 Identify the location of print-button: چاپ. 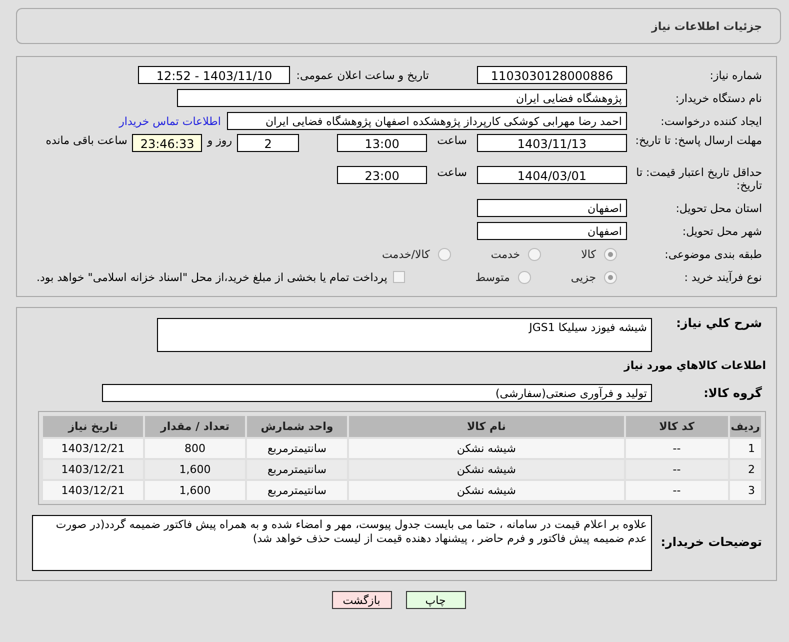
(436, 600).